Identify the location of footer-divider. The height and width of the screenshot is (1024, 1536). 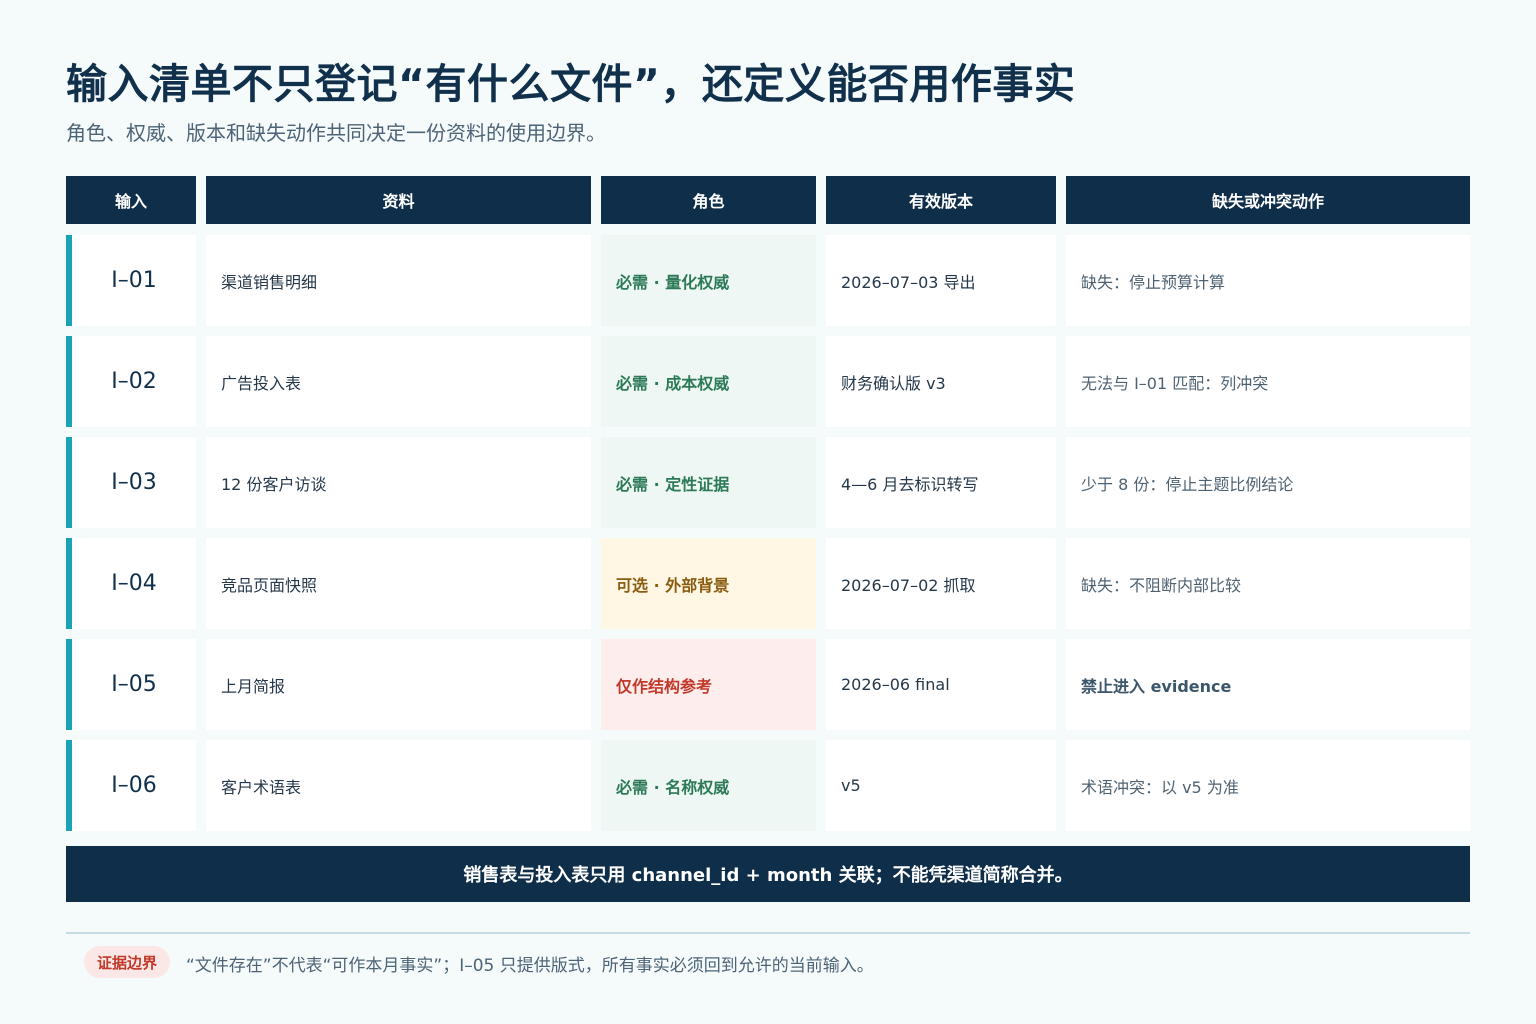
(768, 933).